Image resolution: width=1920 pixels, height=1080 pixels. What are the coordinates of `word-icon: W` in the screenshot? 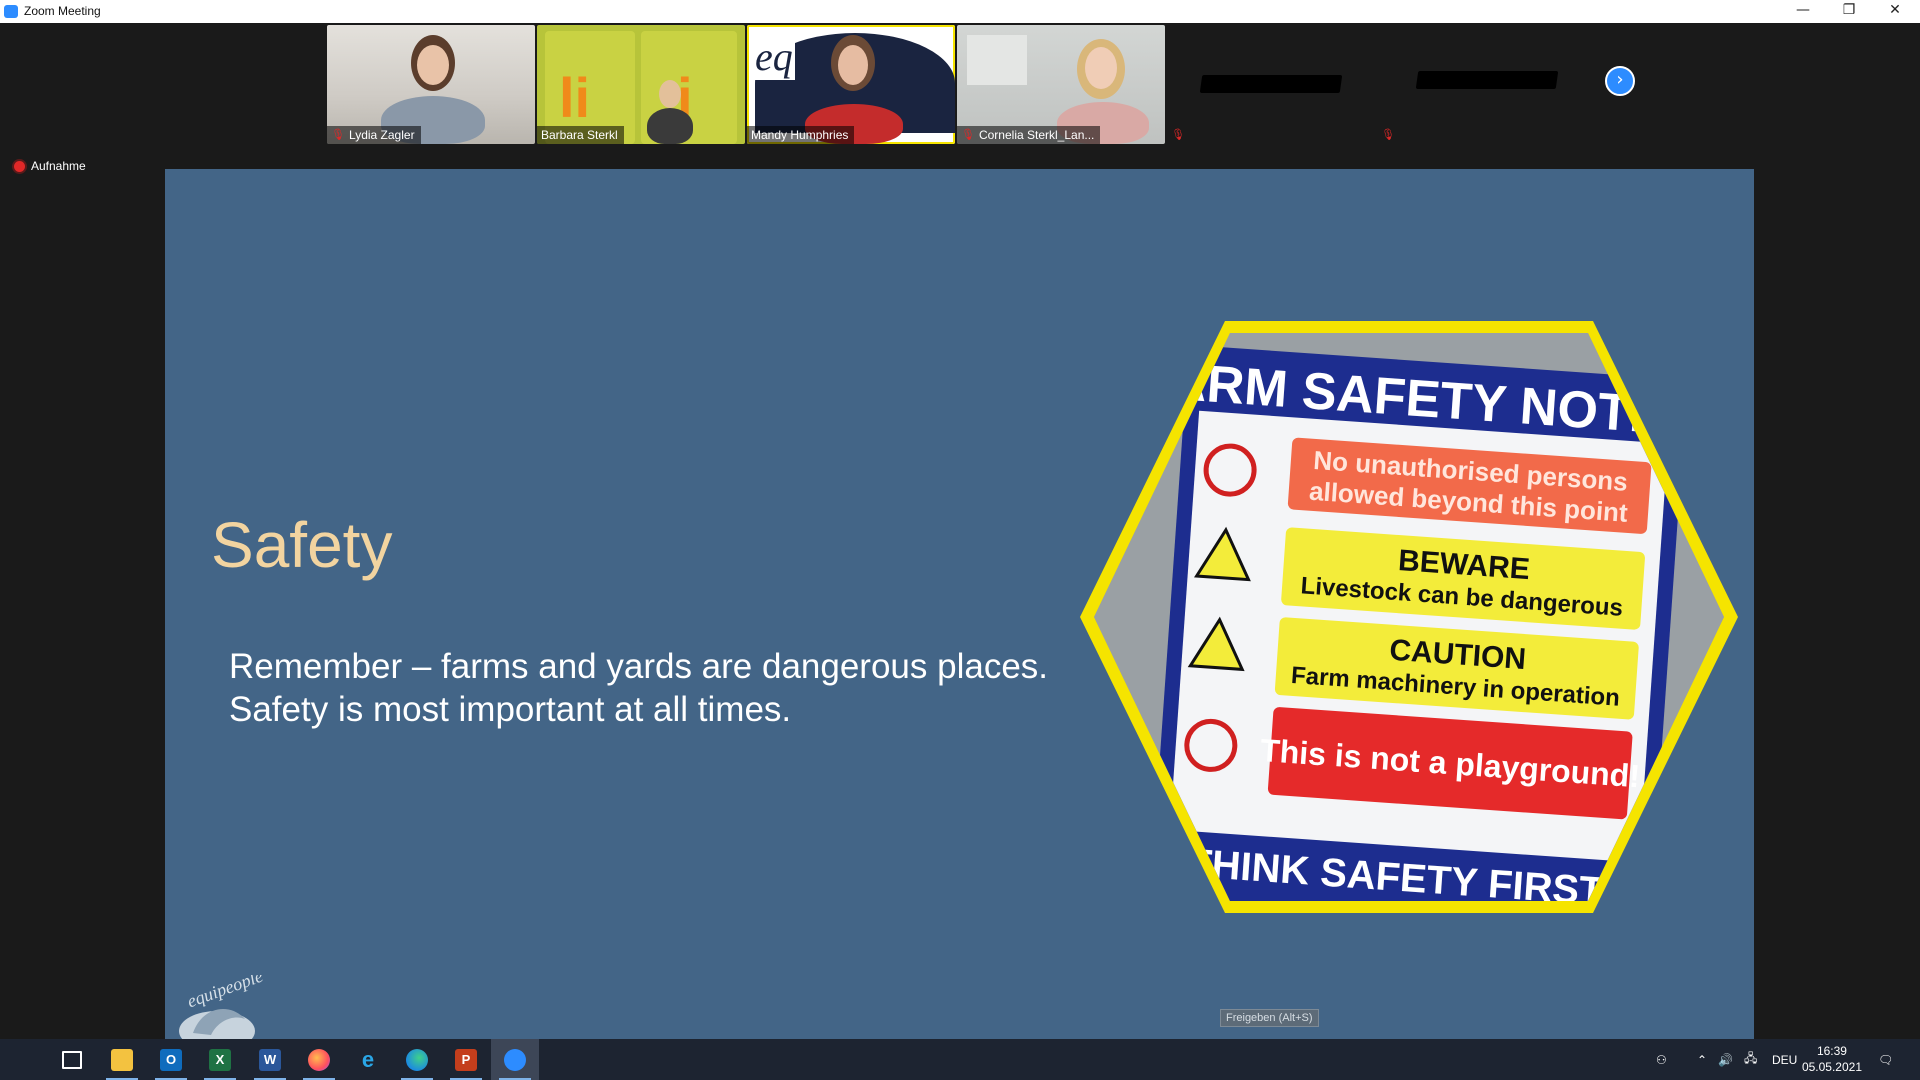 It's located at (270, 1059).